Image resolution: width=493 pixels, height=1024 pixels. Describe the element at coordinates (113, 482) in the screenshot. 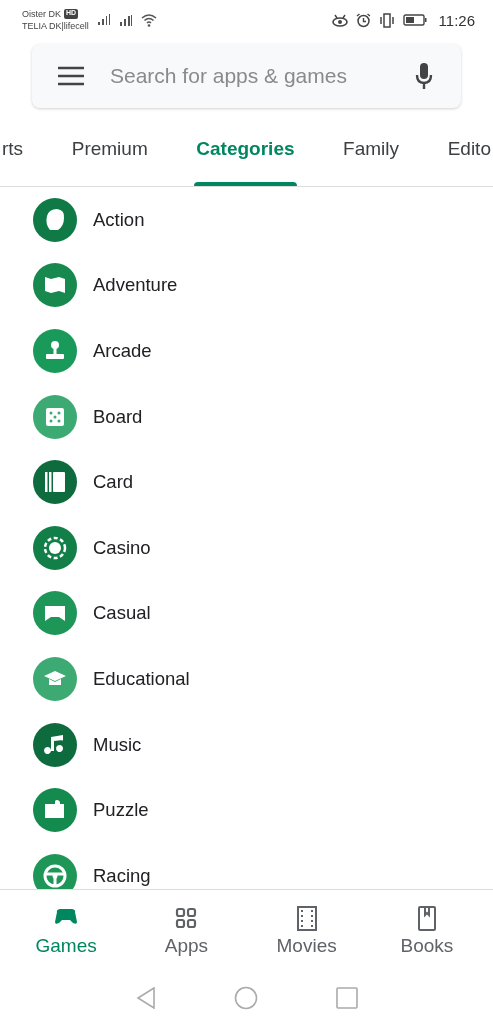

I see `category-label: Card` at that location.